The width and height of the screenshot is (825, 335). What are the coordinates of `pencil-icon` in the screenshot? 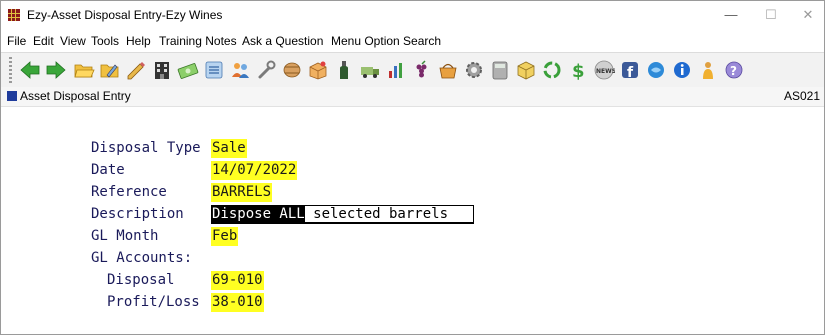 It's located at (136, 70).